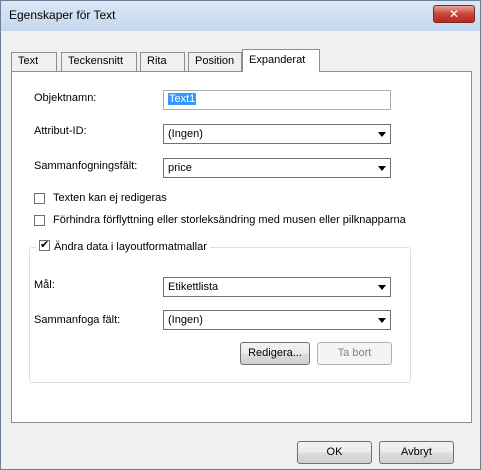  I want to click on target-select: Etikettlista, so click(277, 287).